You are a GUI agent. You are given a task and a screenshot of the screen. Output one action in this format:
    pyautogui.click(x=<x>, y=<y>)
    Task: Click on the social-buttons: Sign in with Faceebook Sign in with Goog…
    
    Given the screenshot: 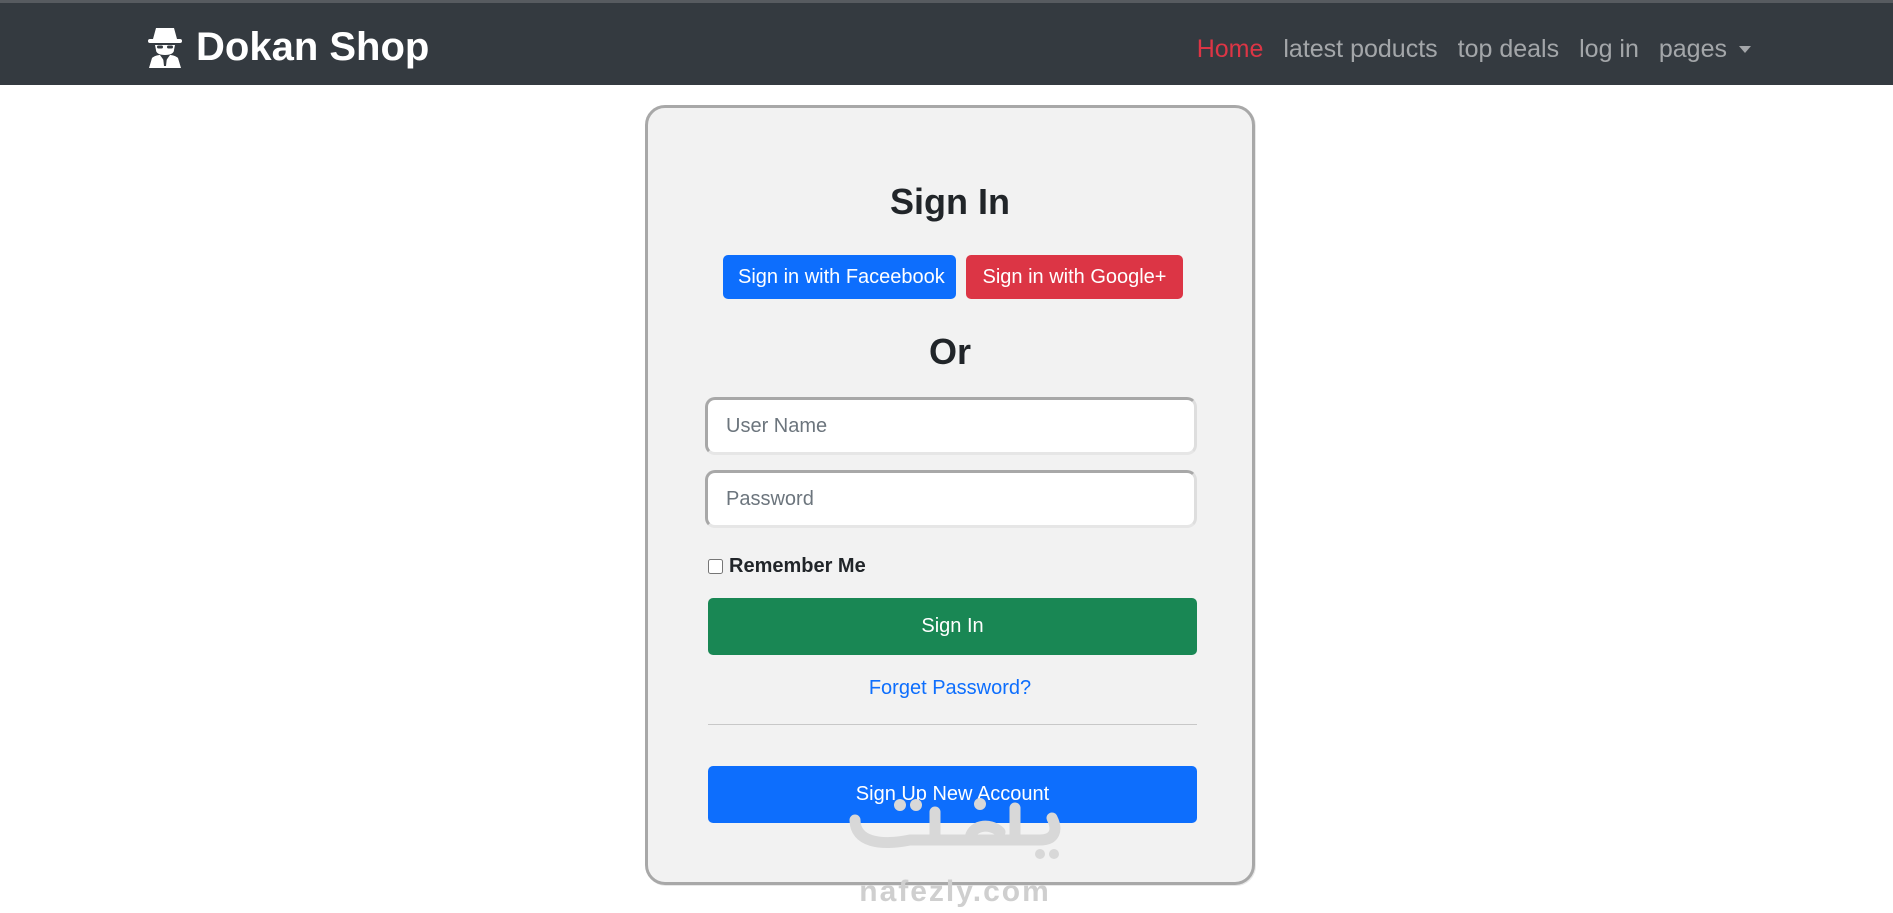 What is the action you would take?
    pyautogui.click(x=953, y=277)
    